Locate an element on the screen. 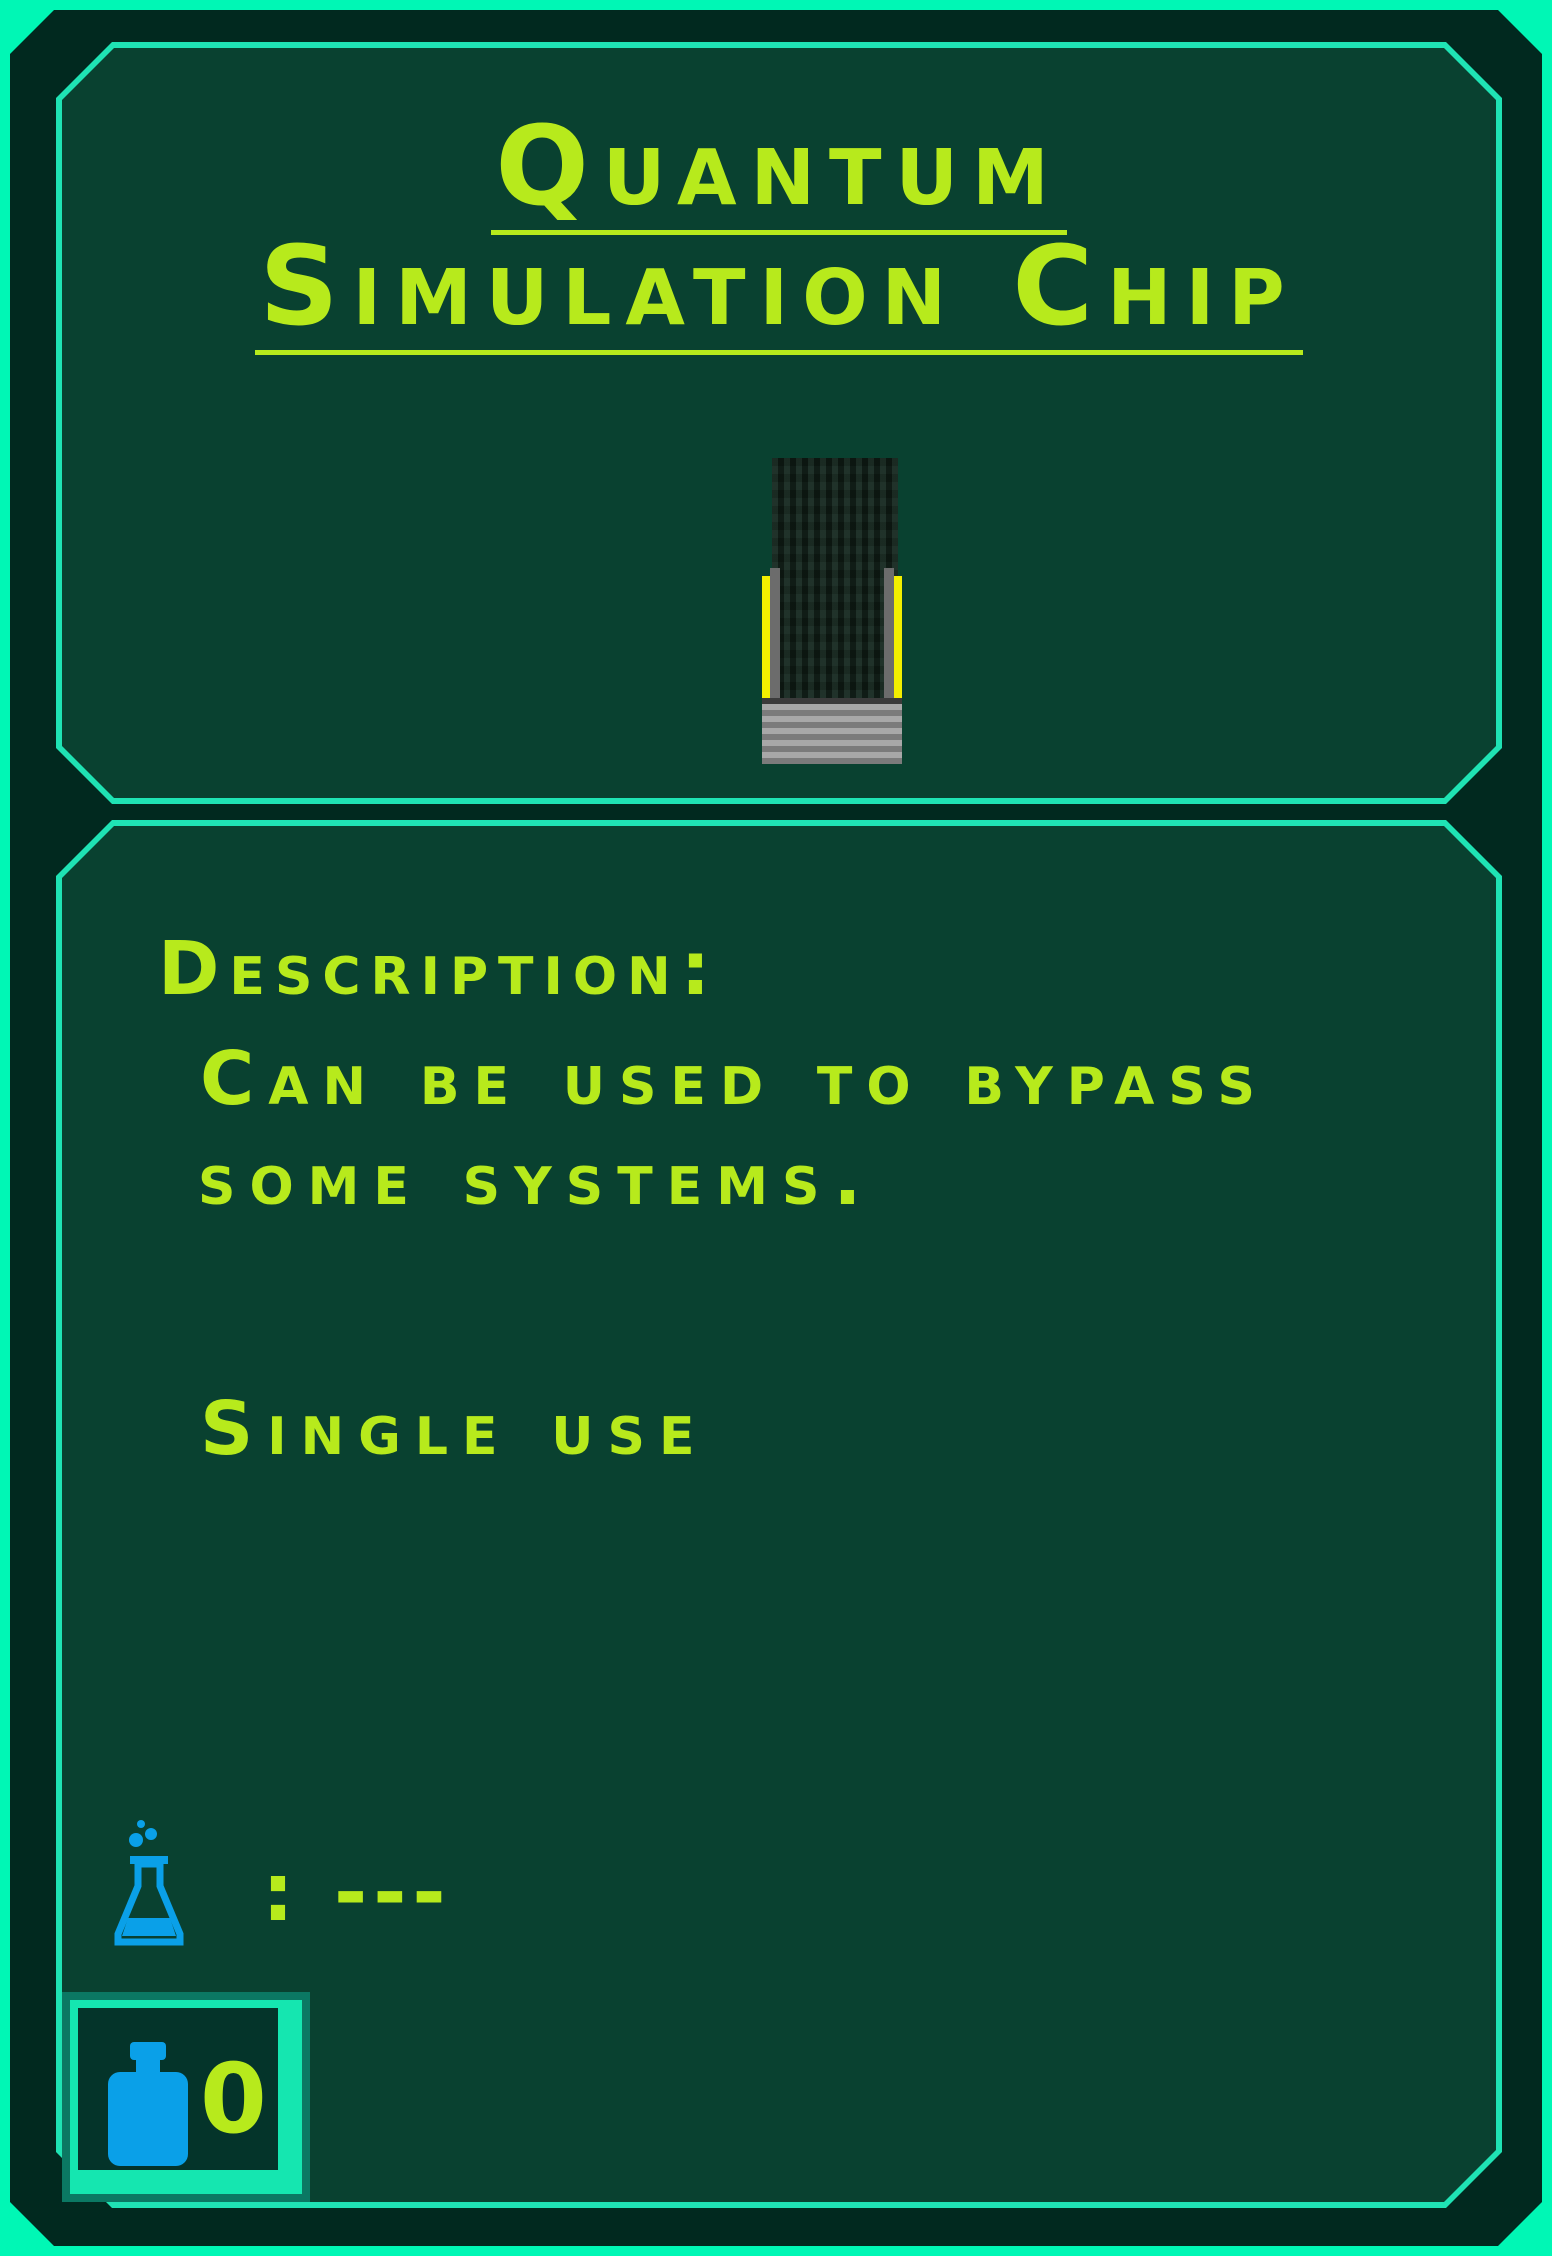 This screenshot has height=2256, width=1552. research-value: --- is located at coordinates (393, 1892).